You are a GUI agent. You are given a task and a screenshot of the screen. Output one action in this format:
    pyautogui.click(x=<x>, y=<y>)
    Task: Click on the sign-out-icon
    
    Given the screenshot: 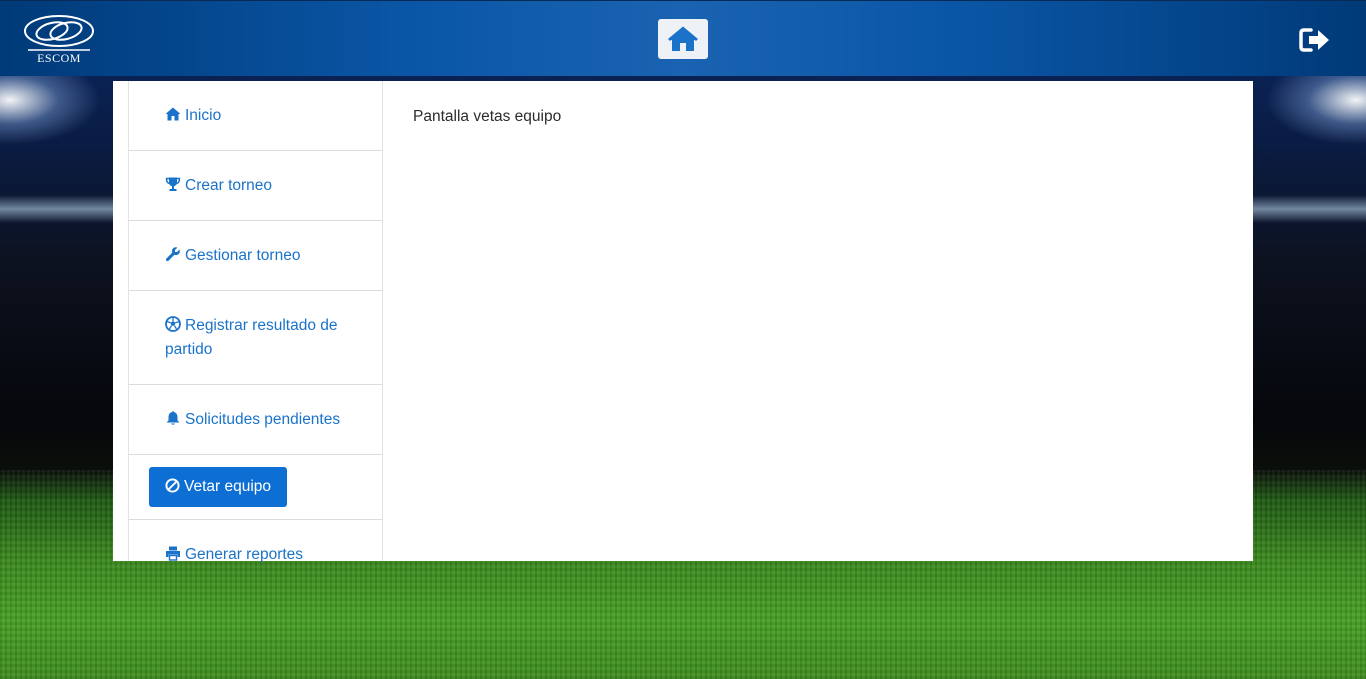 What is the action you would take?
    pyautogui.click(x=1314, y=40)
    